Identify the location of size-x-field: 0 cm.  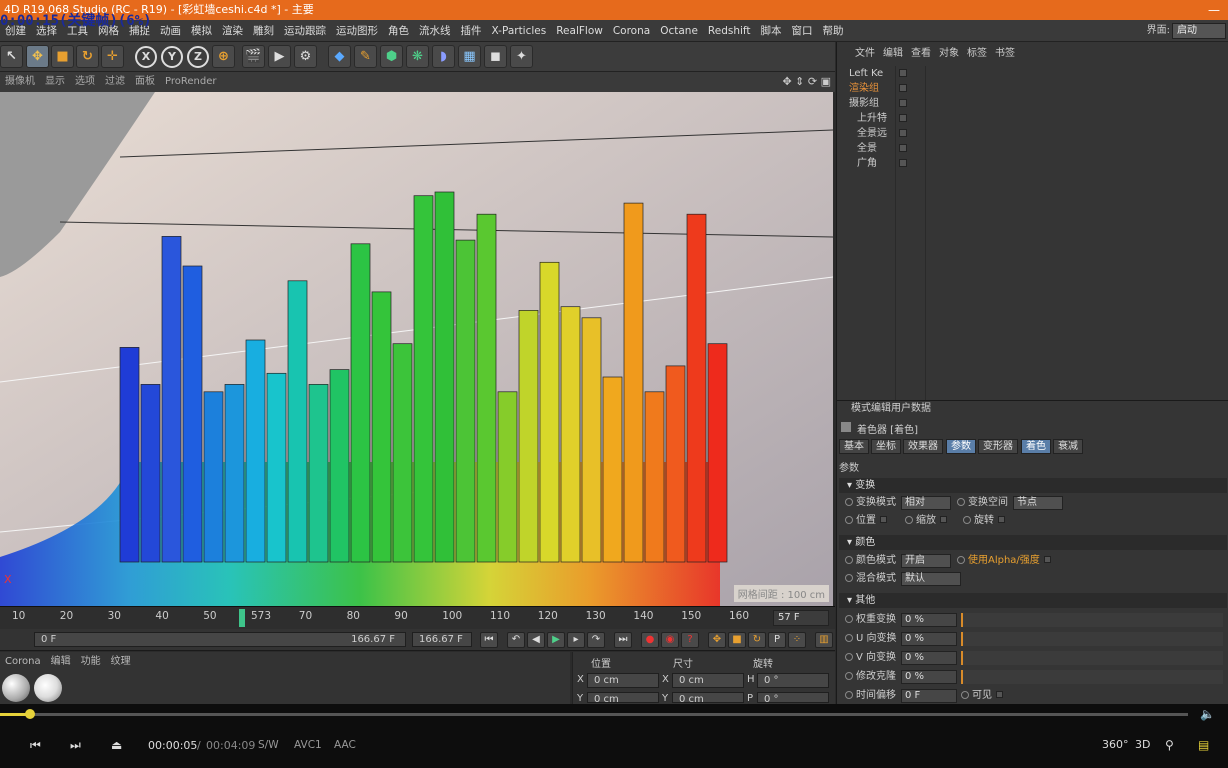
(708, 680).